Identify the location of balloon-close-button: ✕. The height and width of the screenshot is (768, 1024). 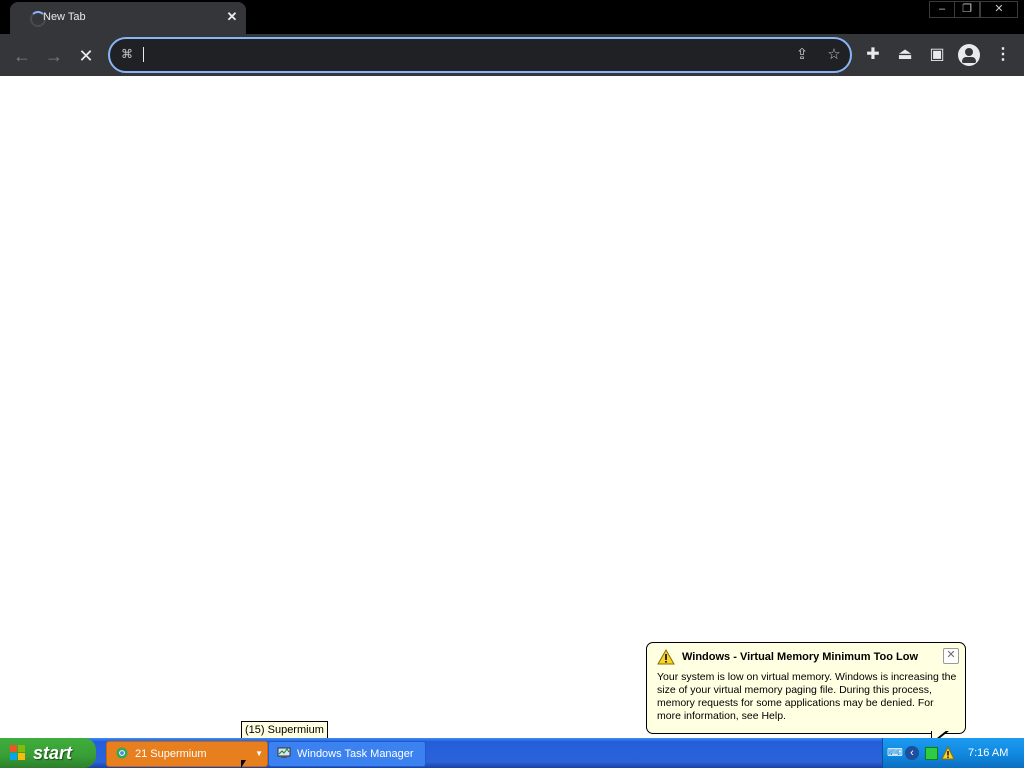
(951, 656).